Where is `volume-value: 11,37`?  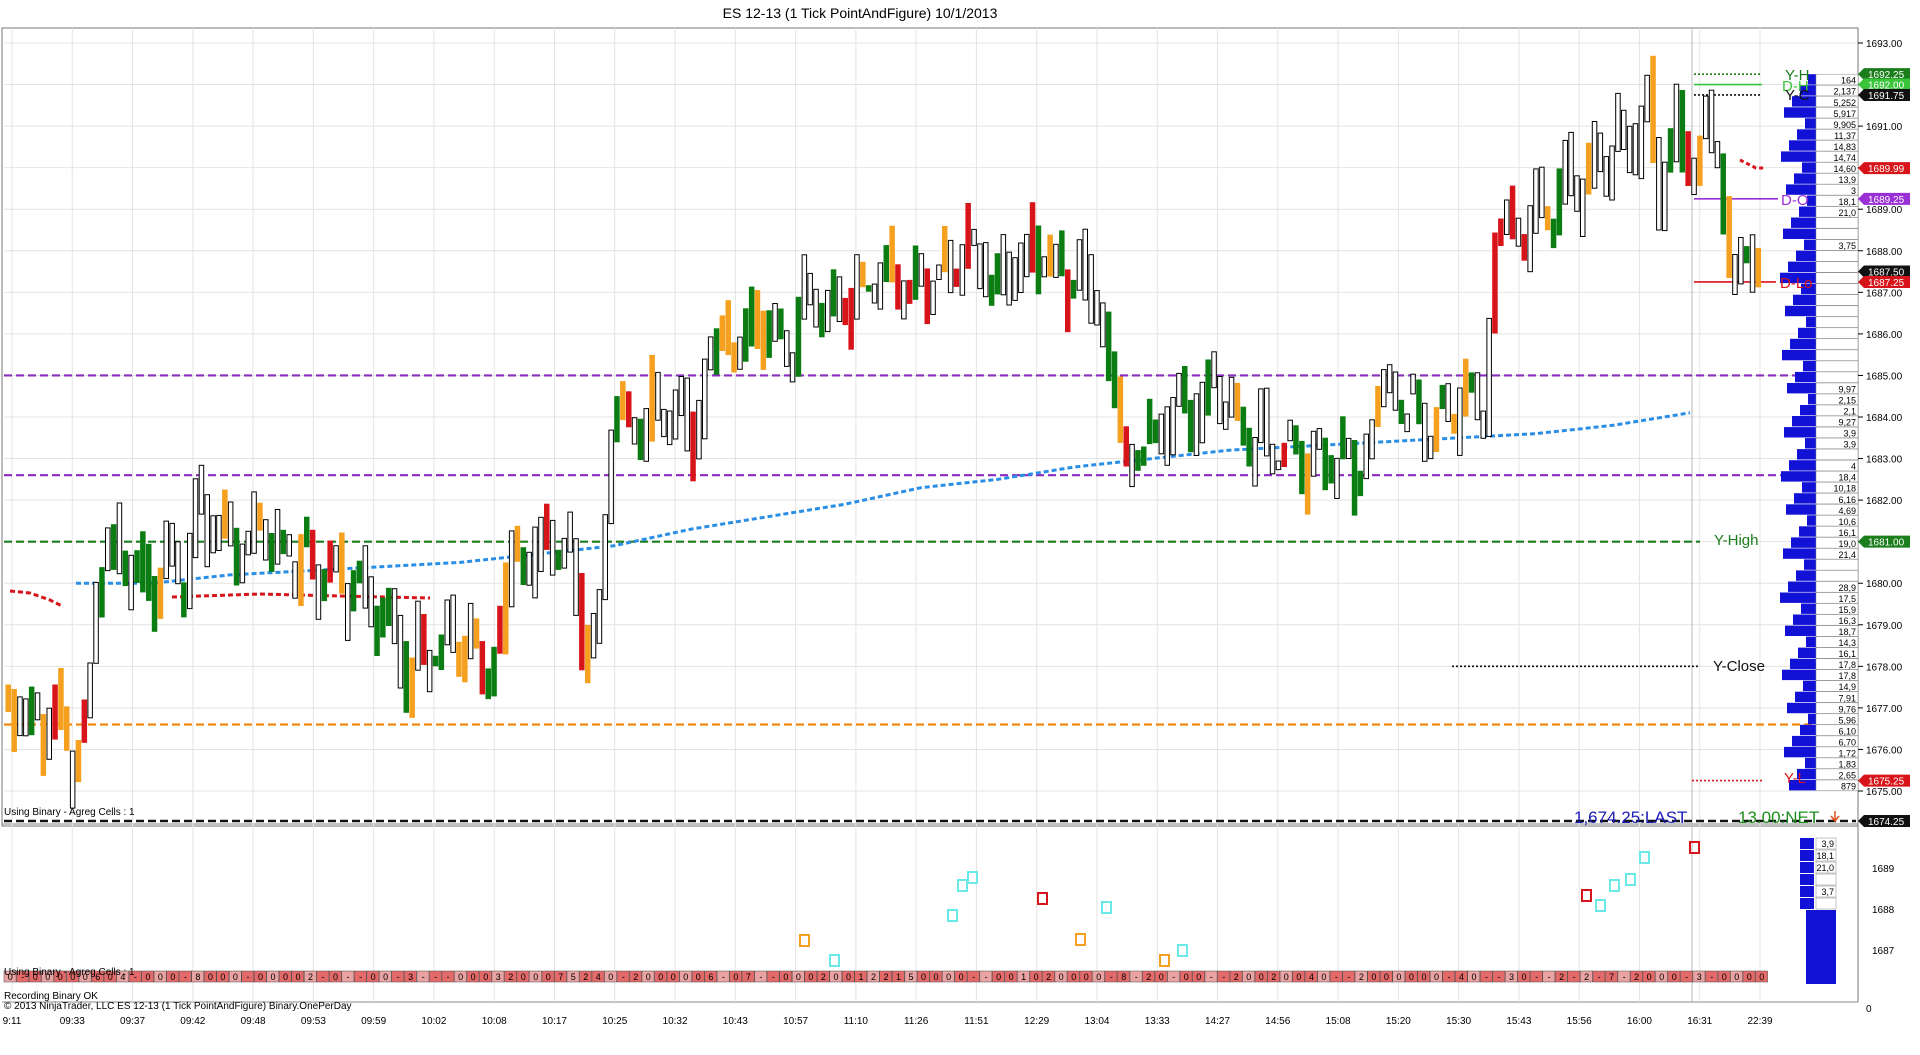 volume-value: 11,37 is located at coordinates (1845, 136).